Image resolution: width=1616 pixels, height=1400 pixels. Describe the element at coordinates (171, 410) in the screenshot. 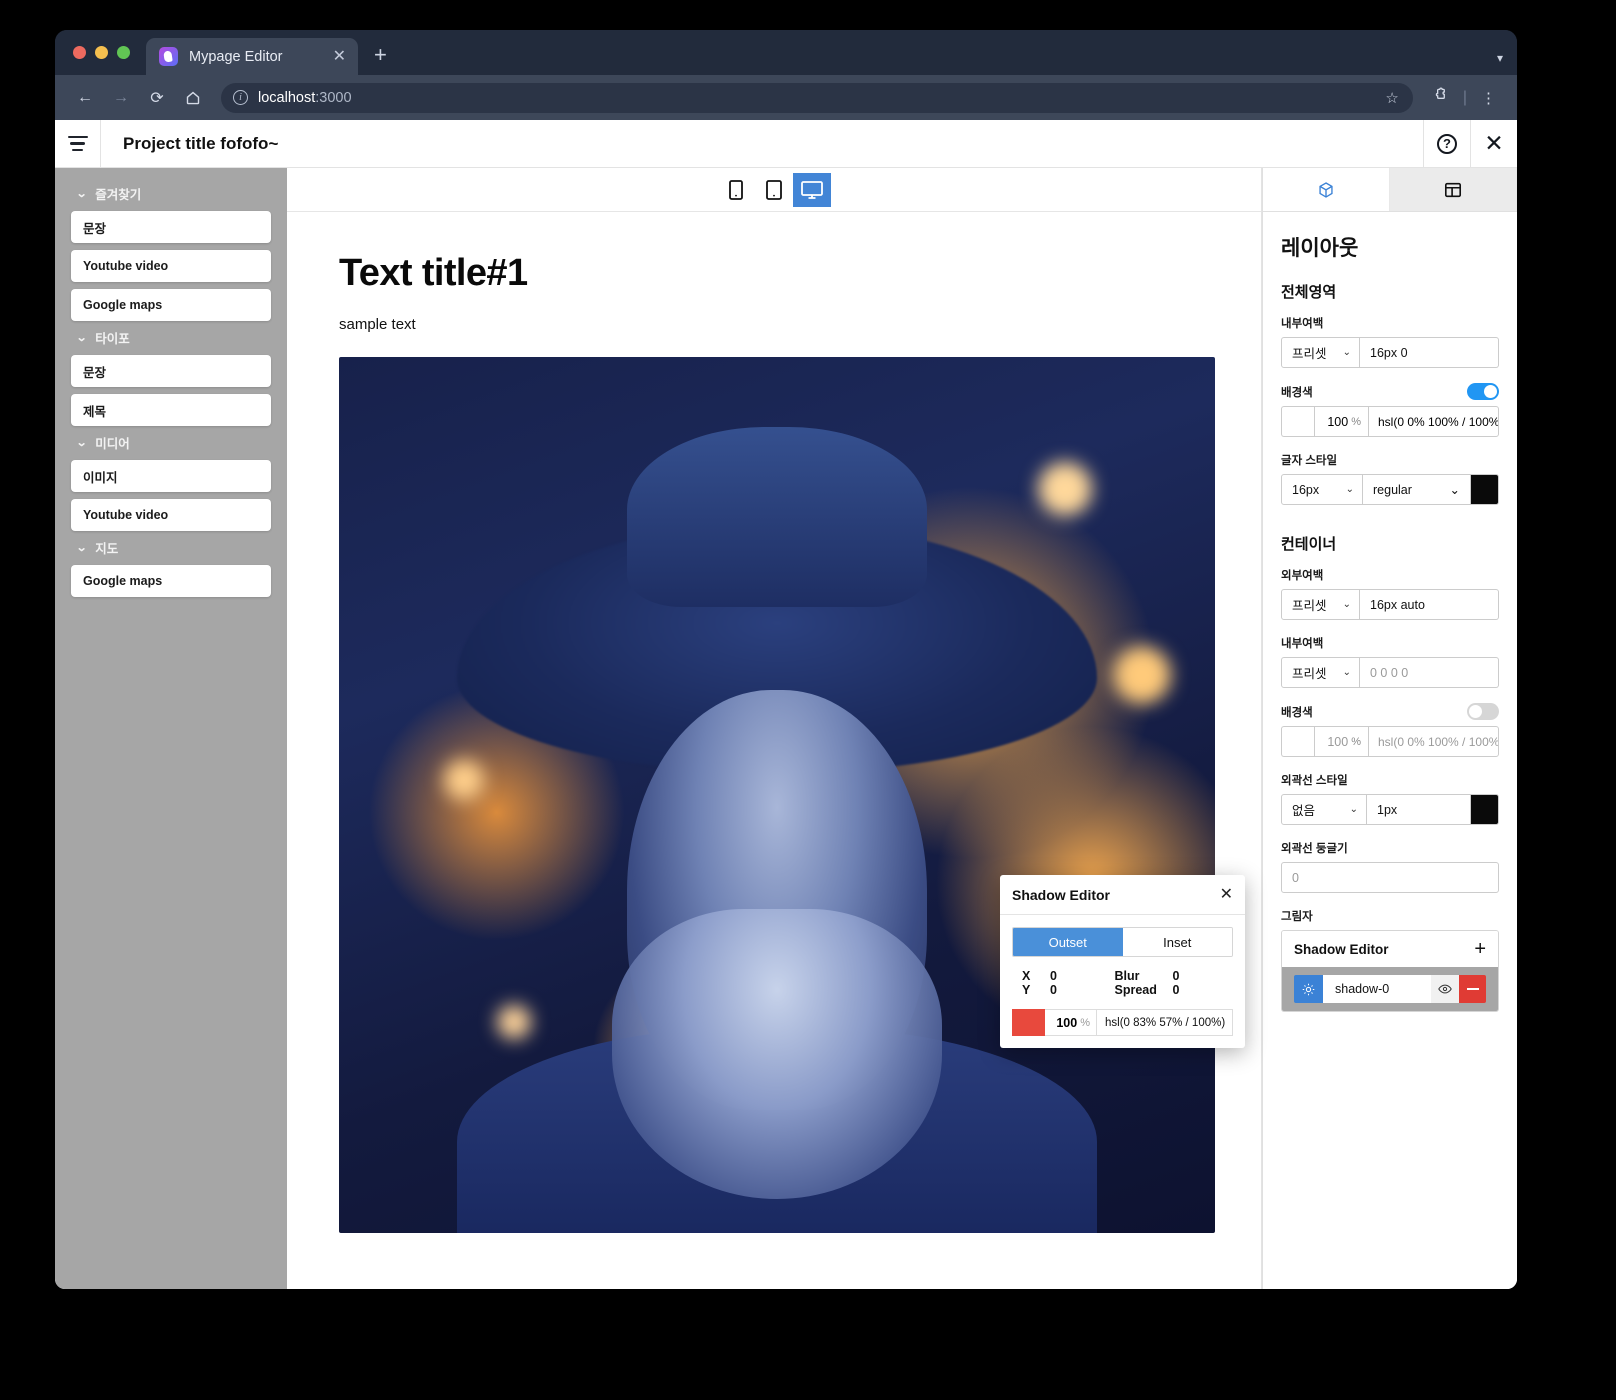

I see `sidebar-item-heading: 제목` at that location.